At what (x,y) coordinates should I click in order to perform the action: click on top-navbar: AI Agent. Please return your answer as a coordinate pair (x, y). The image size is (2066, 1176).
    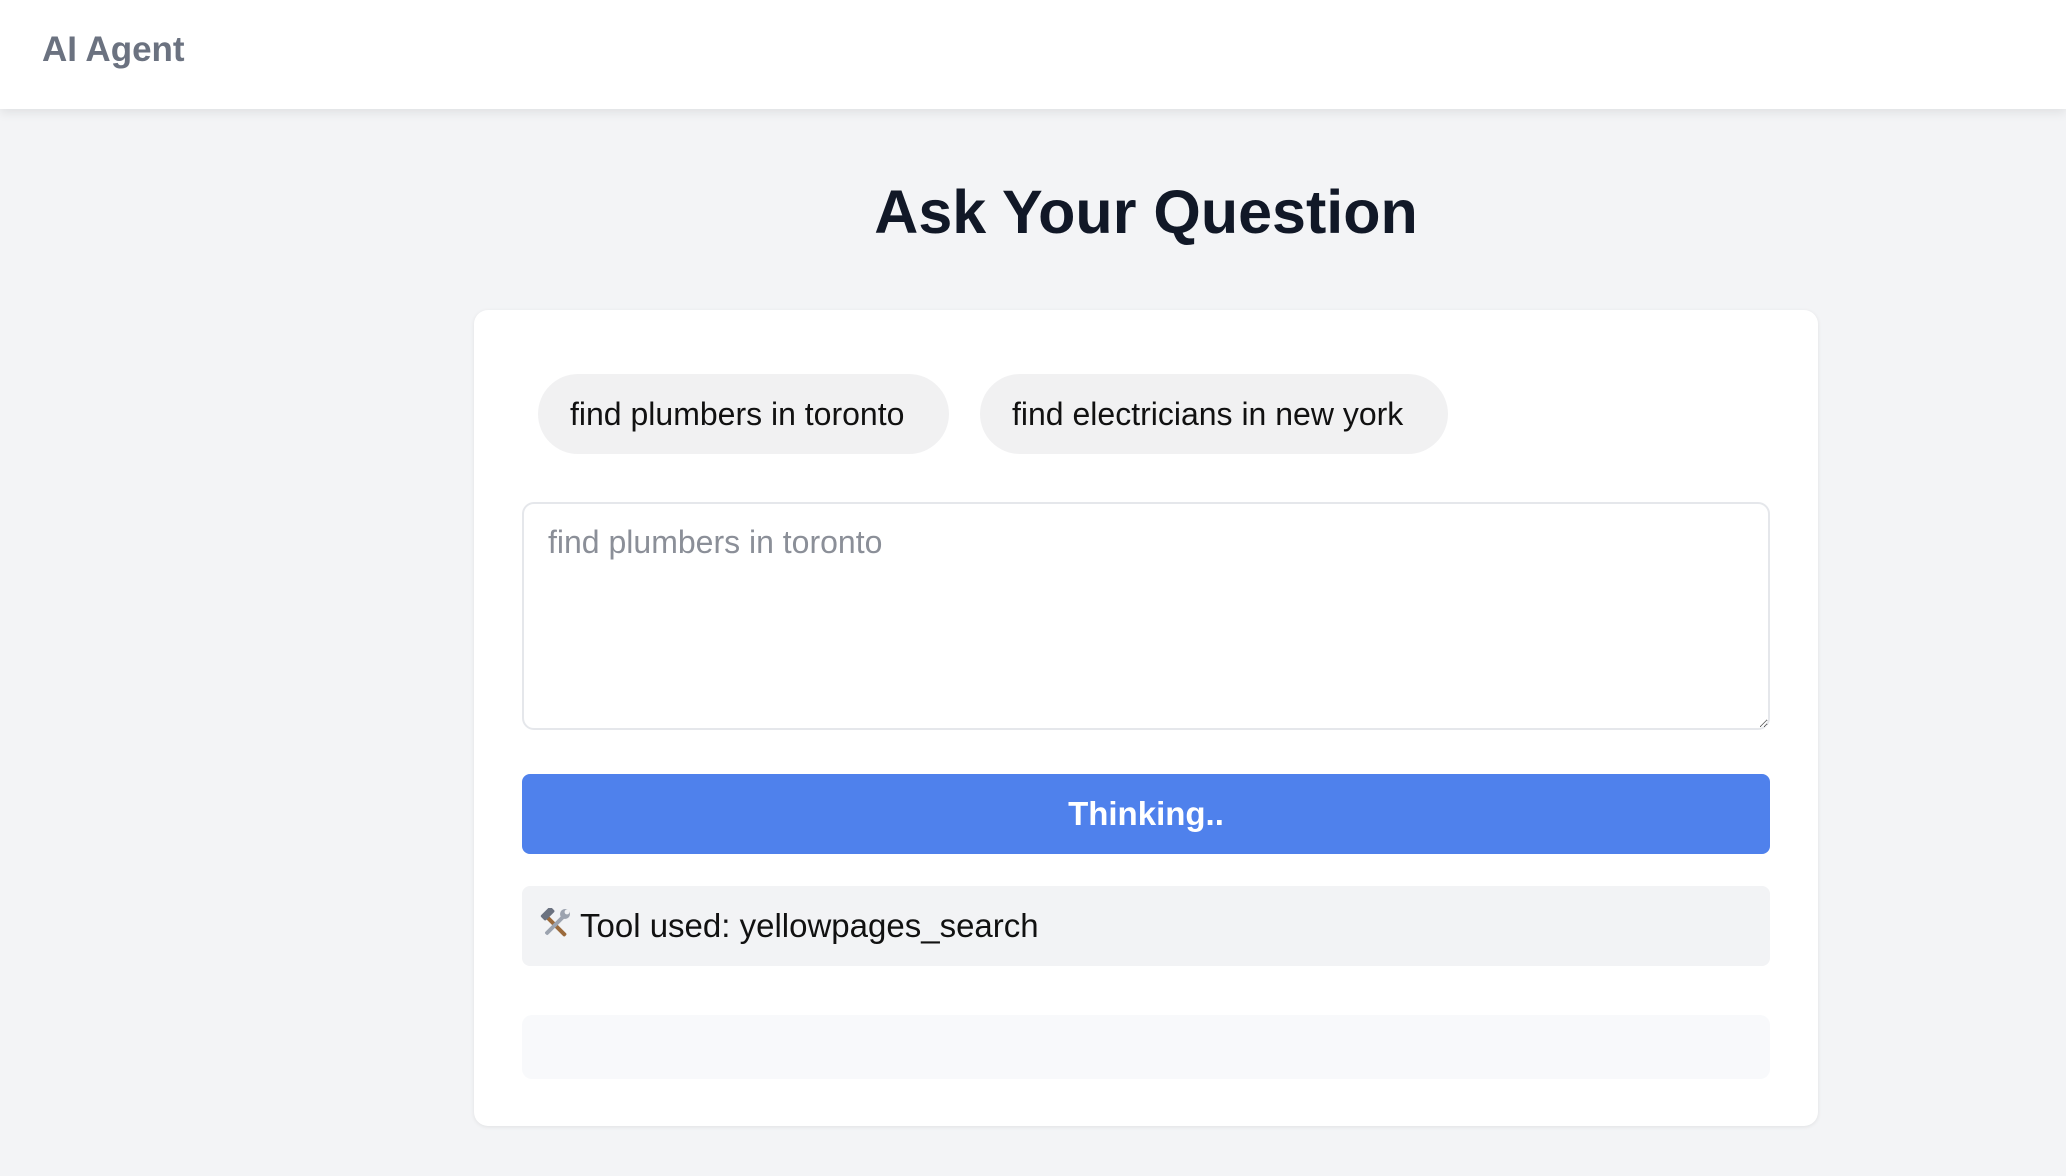
    Looking at the image, I should click on (1033, 54).